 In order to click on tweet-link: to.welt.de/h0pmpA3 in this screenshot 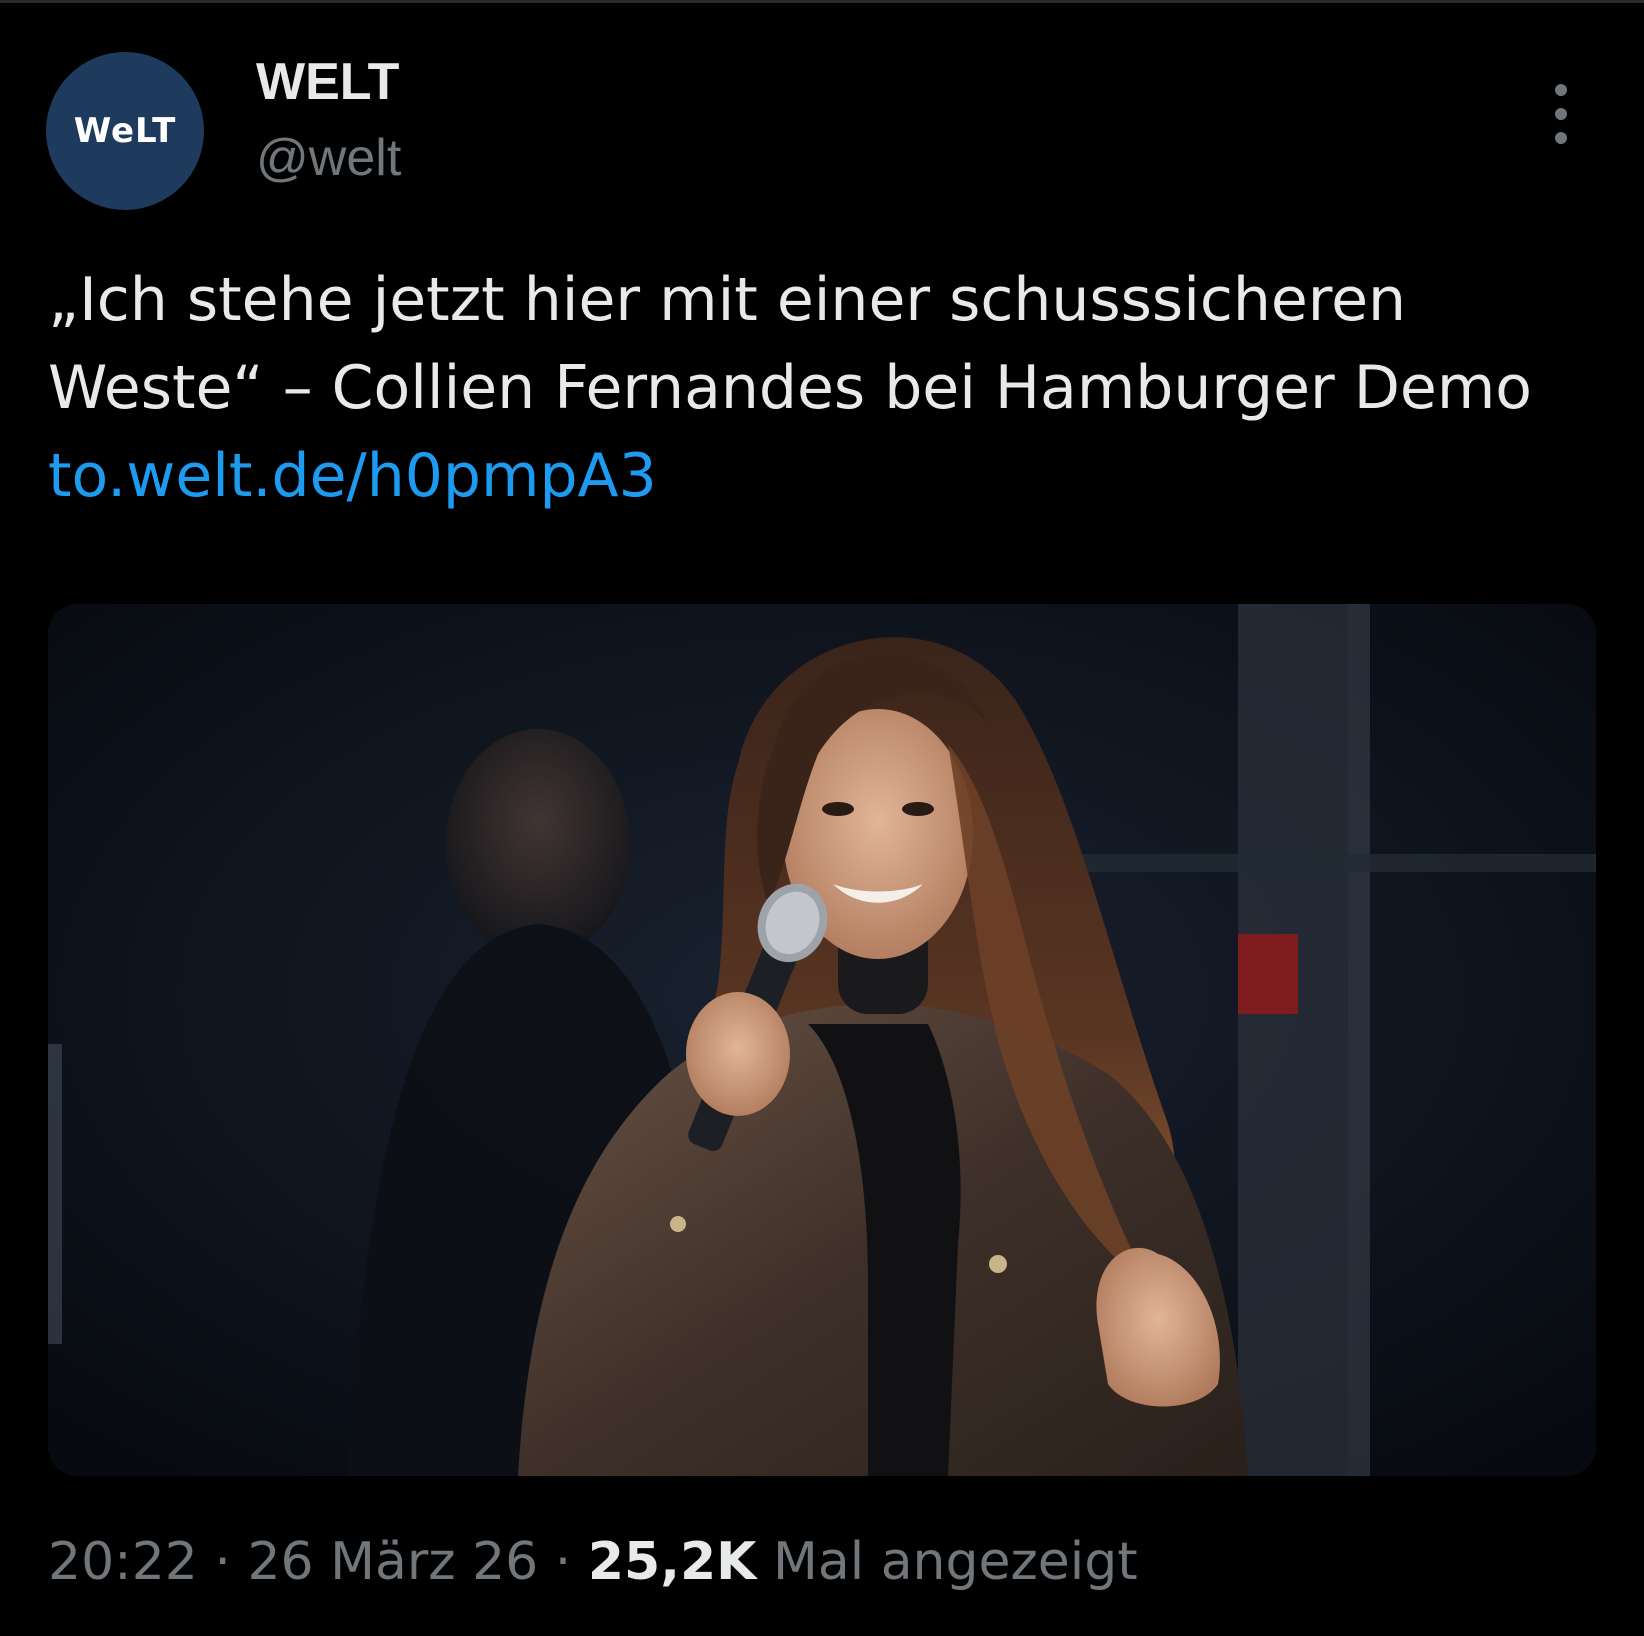, I will do `click(352, 476)`.